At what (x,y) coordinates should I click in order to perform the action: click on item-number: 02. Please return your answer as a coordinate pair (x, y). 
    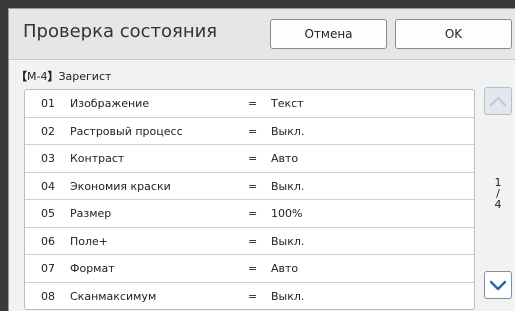
    Looking at the image, I should click on (48, 131).